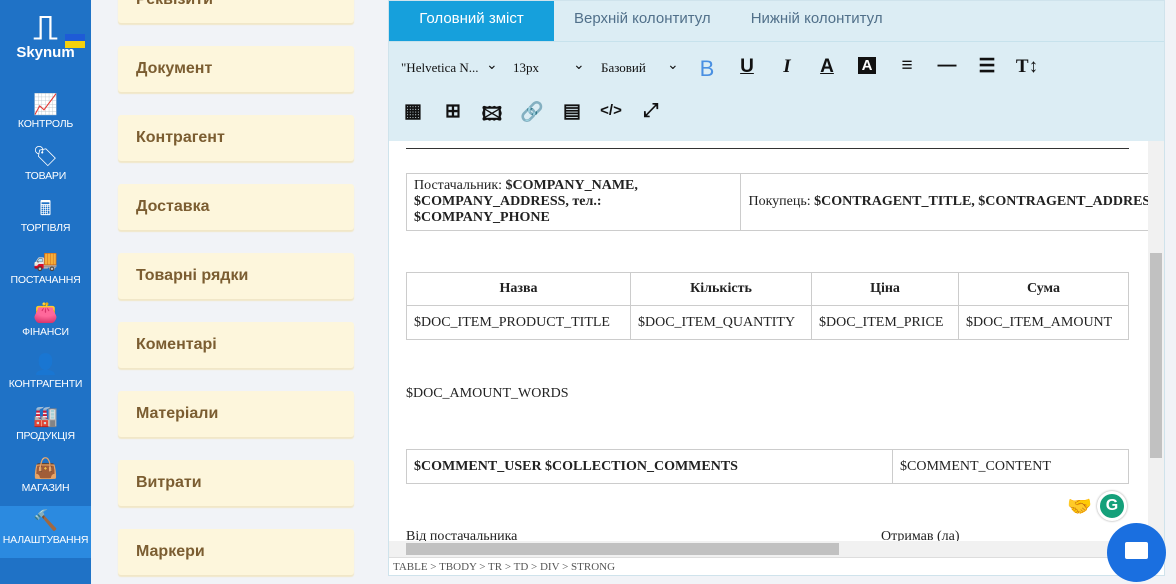  I want to click on nav-icon: 👛, so click(45, 313).